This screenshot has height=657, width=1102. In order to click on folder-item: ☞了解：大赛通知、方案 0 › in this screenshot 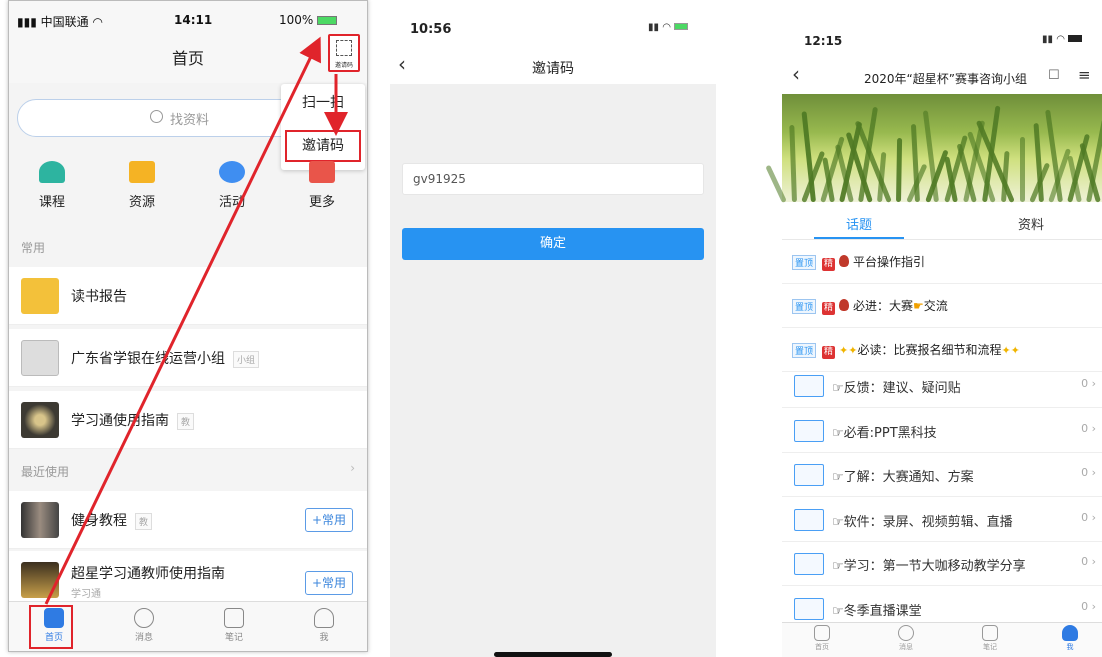, I will do `click(942, 475)`.